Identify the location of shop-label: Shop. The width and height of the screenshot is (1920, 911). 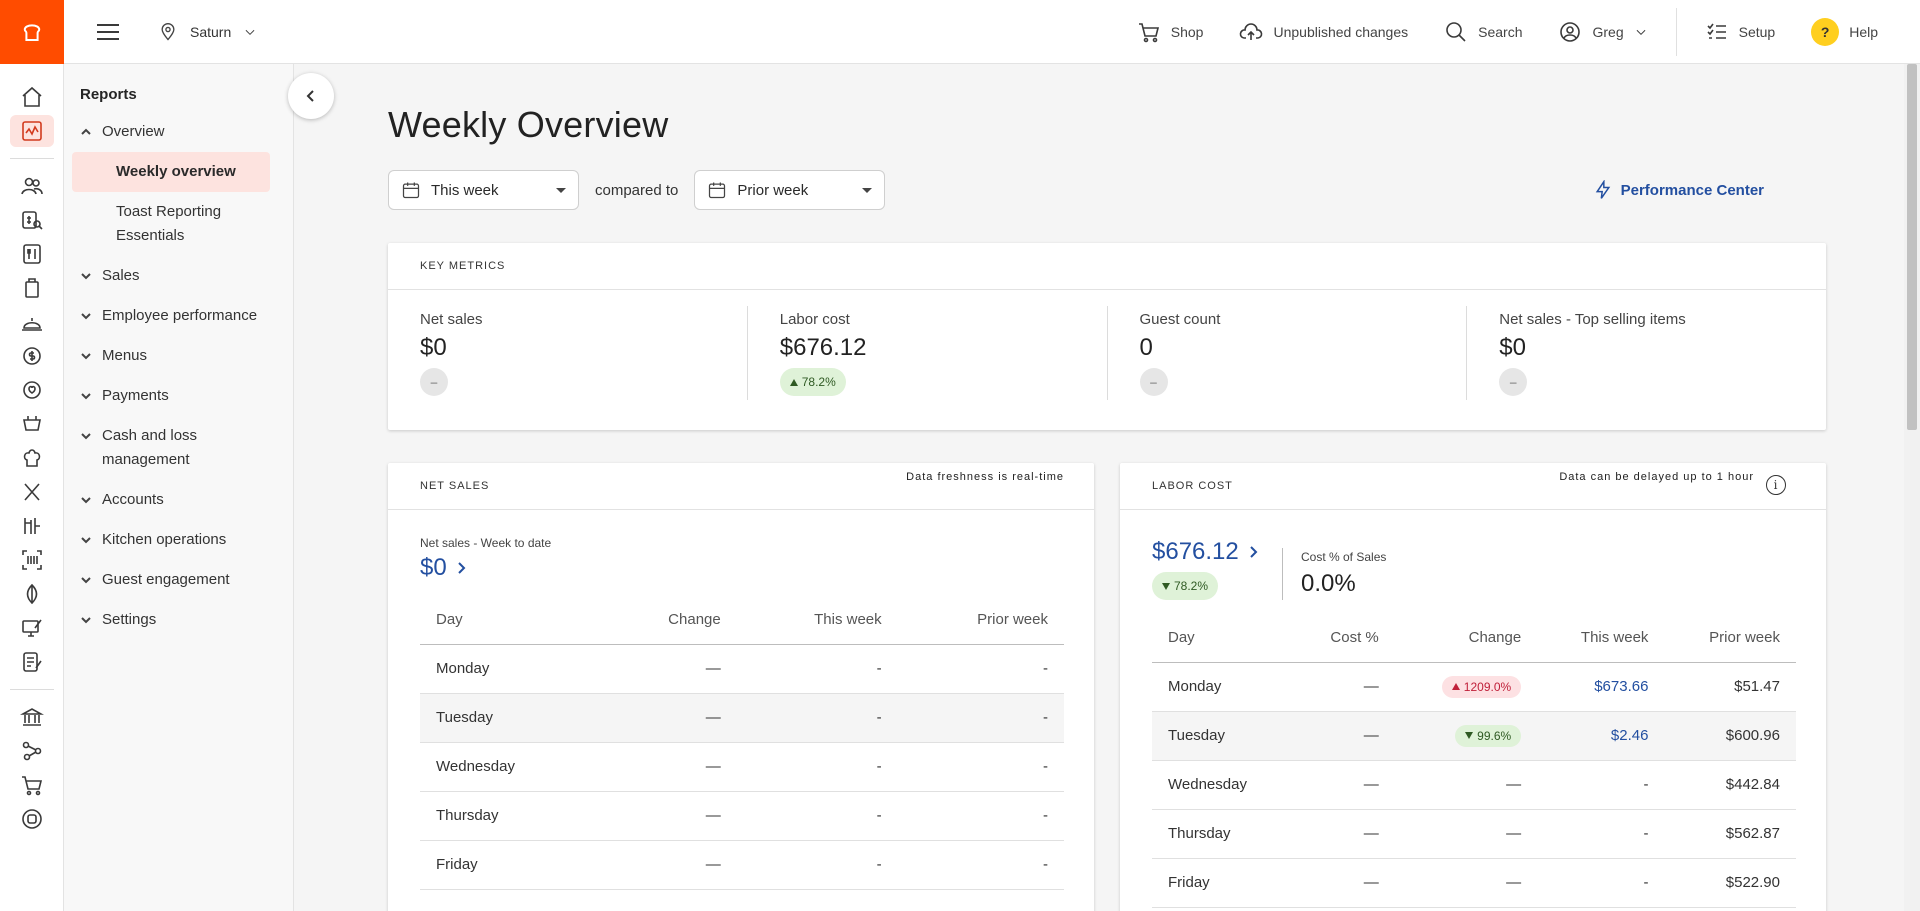
(1187, 32).